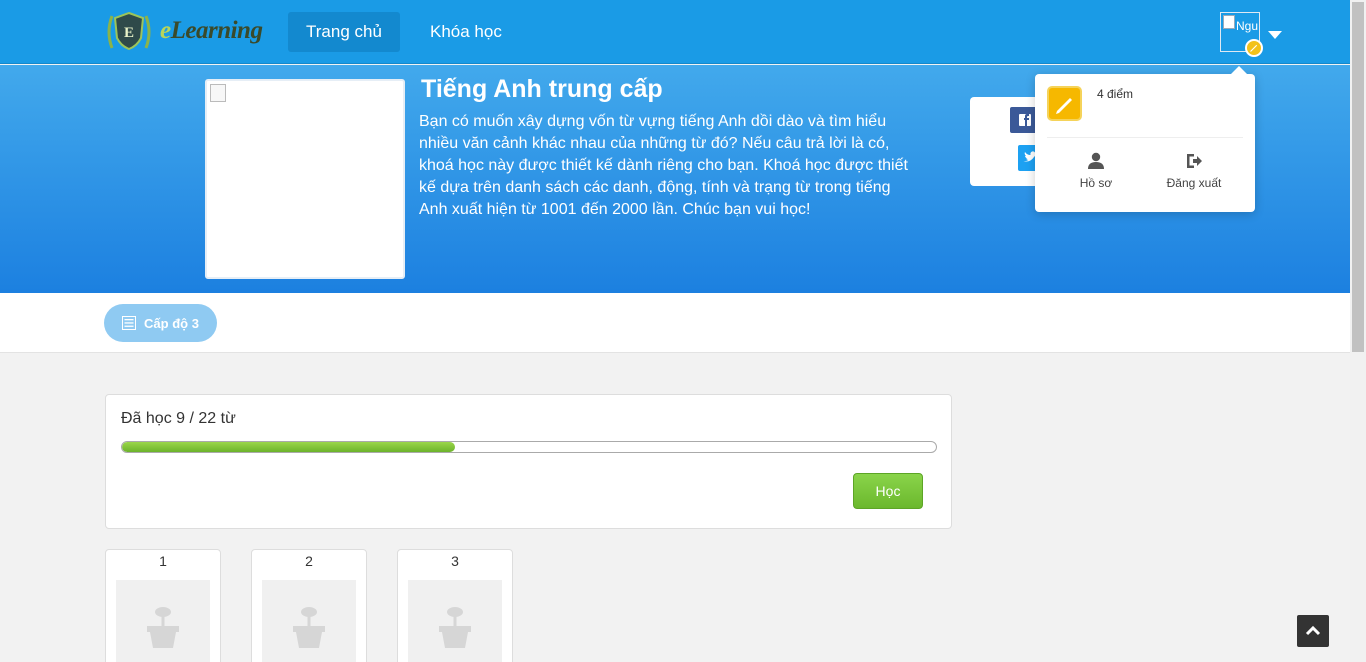  I want to click on word-card: 3, so click(455, 605).